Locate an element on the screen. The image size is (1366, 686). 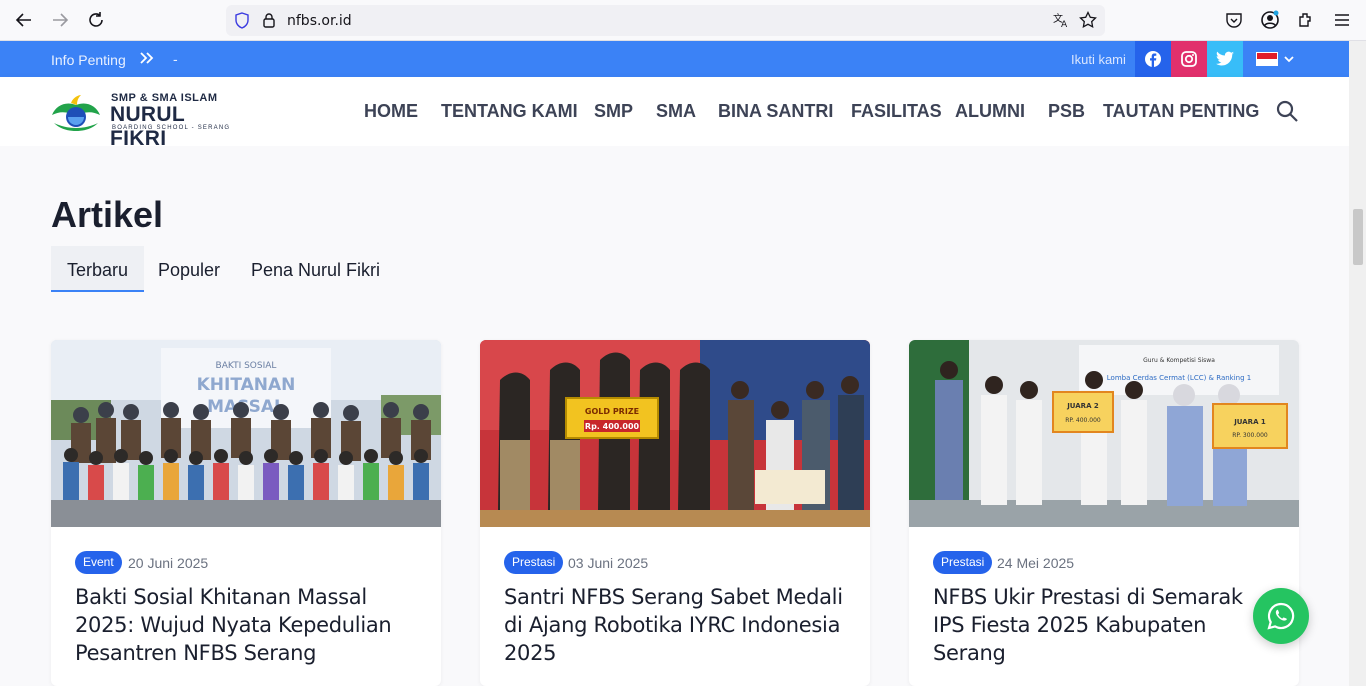
indonesia-flag-icon is located at coordinates (1267, 59).